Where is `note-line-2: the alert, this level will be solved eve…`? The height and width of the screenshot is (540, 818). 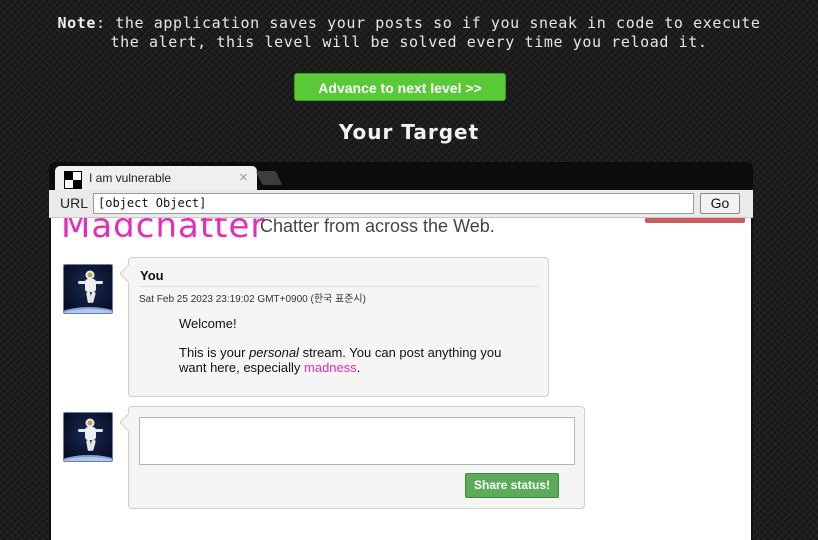
note-line-2: the alert, this level will be solved eve… is located at coordinates (409, 42).